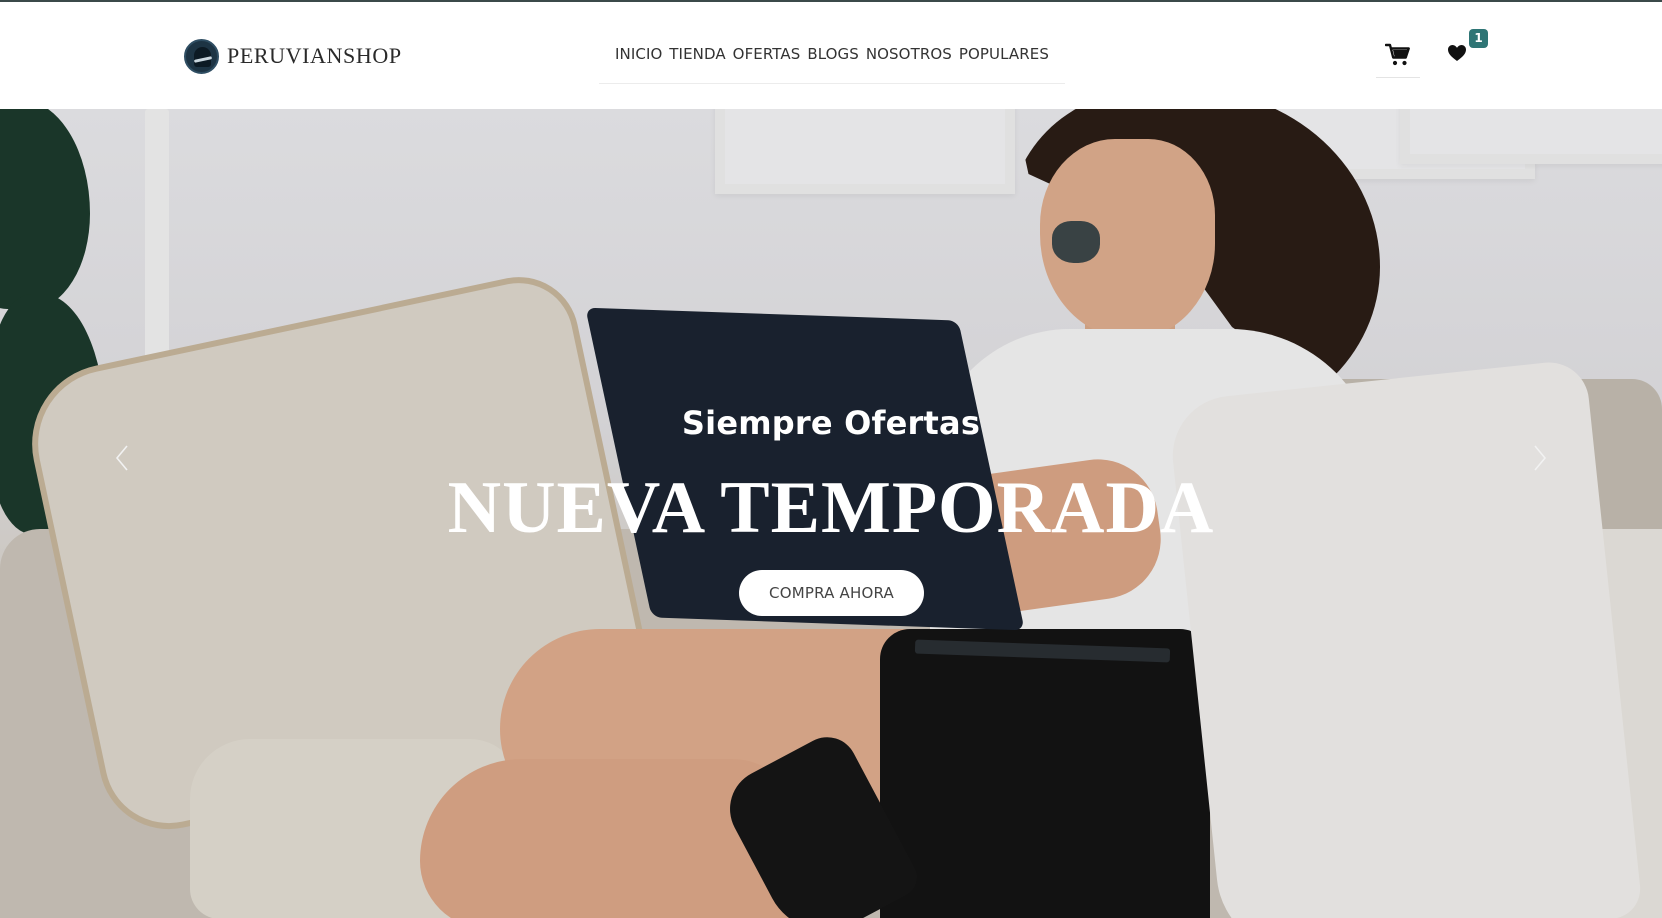  I want to click on heart-icon, so click(1457, 53).